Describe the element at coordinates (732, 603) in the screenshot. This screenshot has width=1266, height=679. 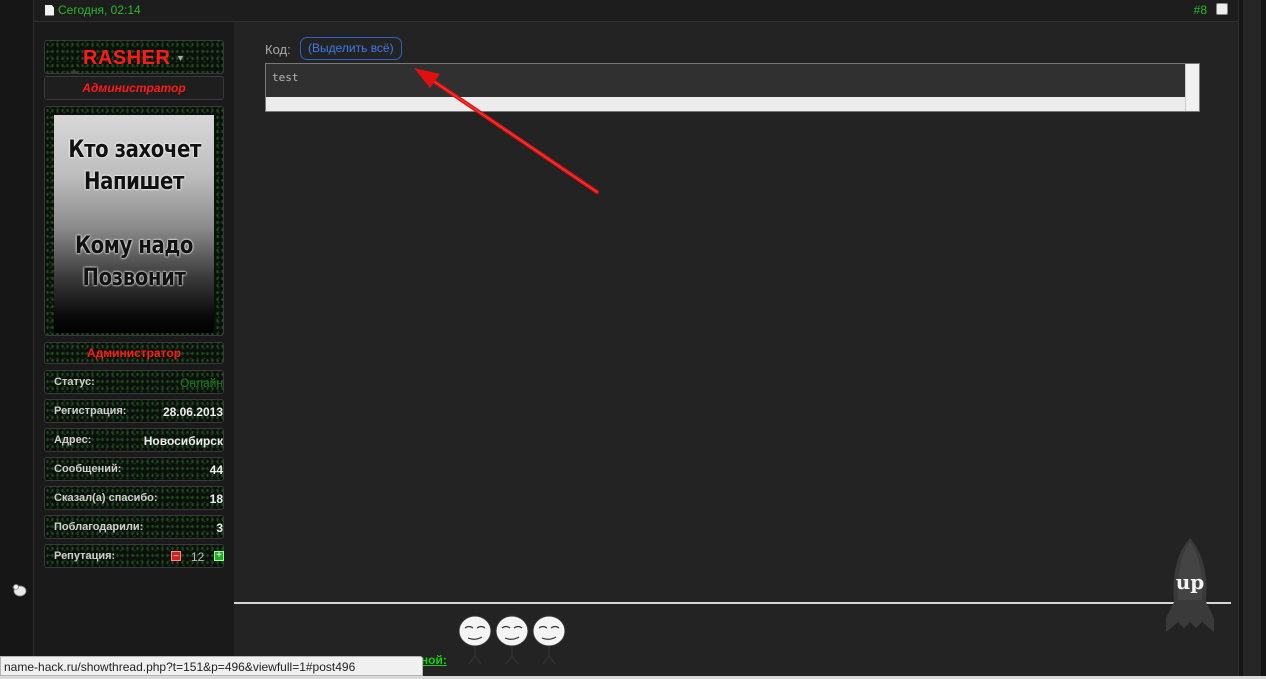
I see `signature-divider` at that location.